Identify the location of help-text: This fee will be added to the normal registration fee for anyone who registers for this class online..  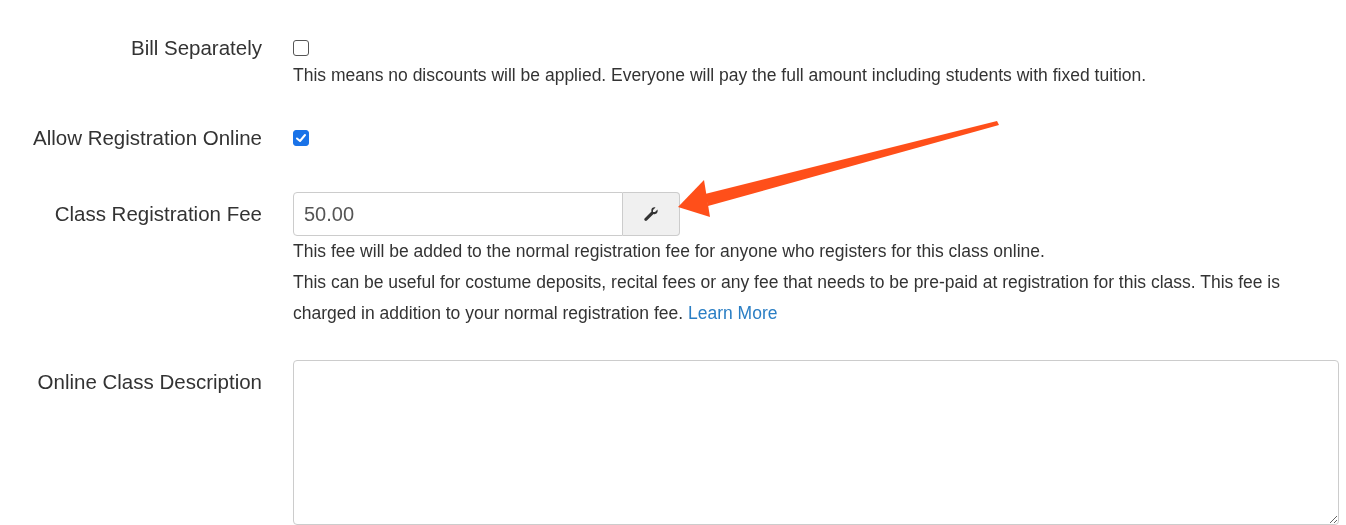
(669, 251).